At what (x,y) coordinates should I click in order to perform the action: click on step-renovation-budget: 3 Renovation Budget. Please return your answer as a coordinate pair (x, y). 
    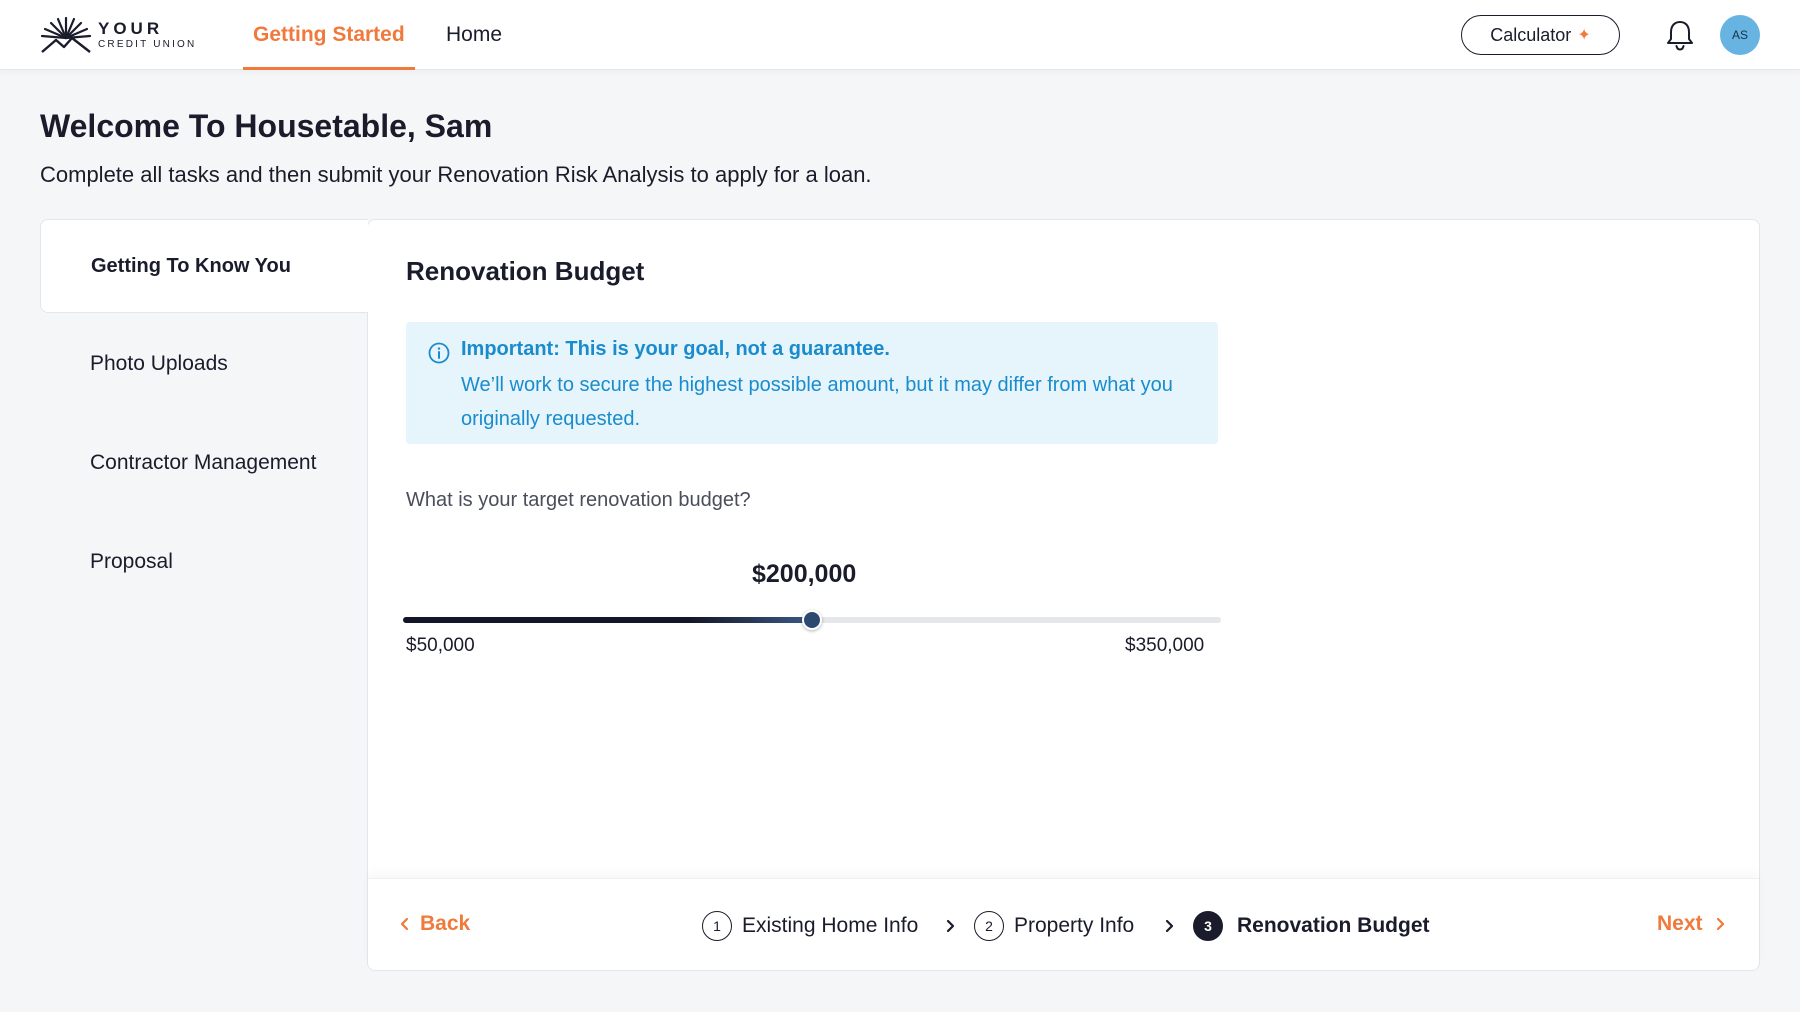
    Looking at the image, I should click on (1311, 926).